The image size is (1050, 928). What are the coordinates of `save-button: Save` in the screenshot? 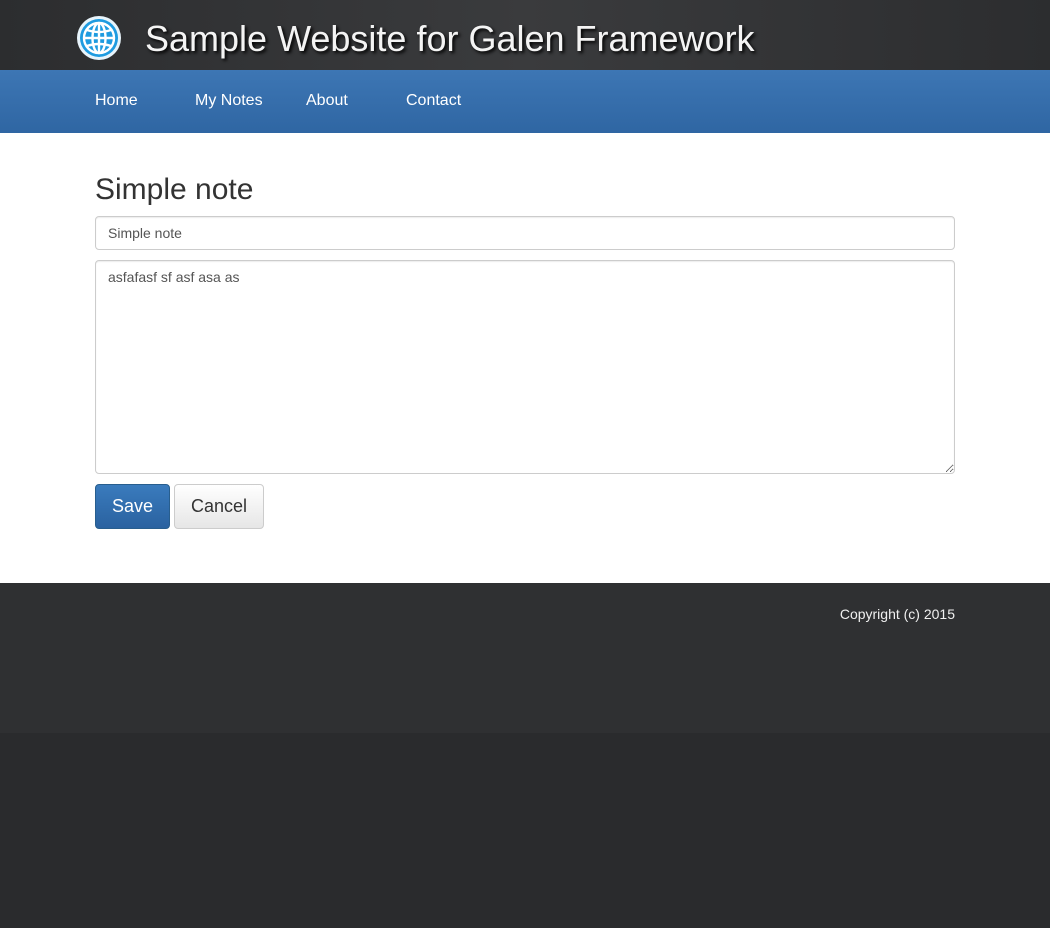 It's located at (132, 506).